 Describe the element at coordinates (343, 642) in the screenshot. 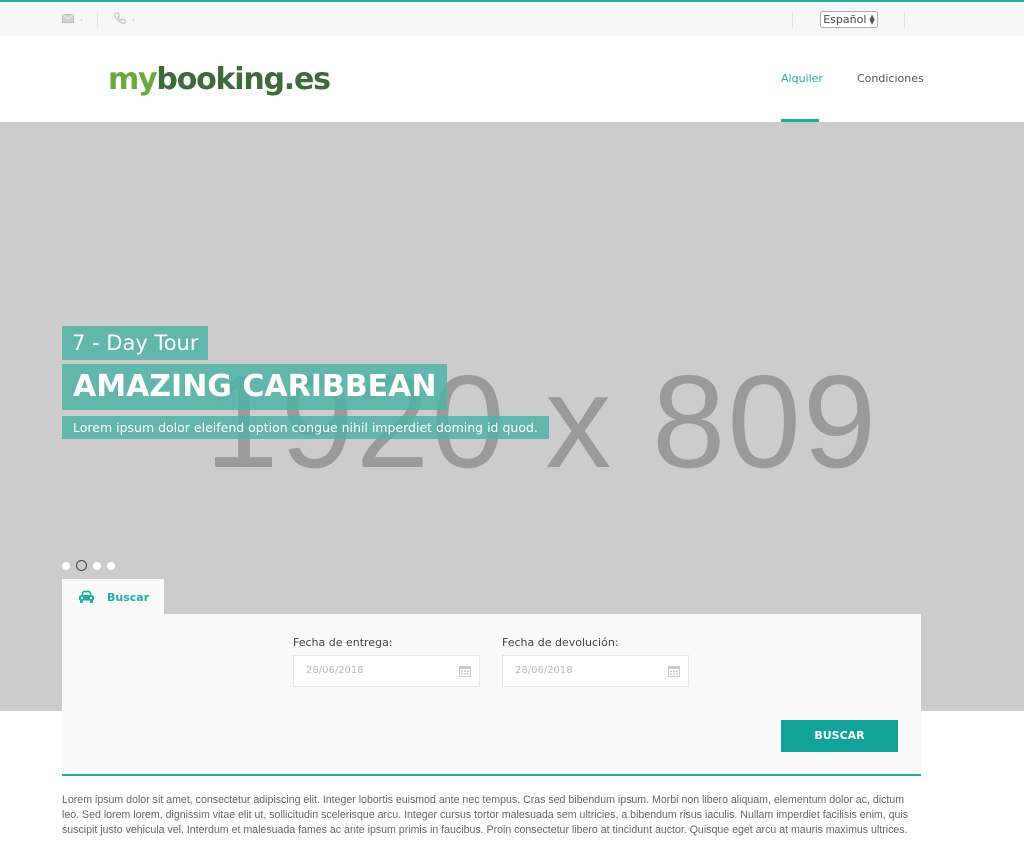

I see `delivery-date-label: Fecha de entrega:` at that location.